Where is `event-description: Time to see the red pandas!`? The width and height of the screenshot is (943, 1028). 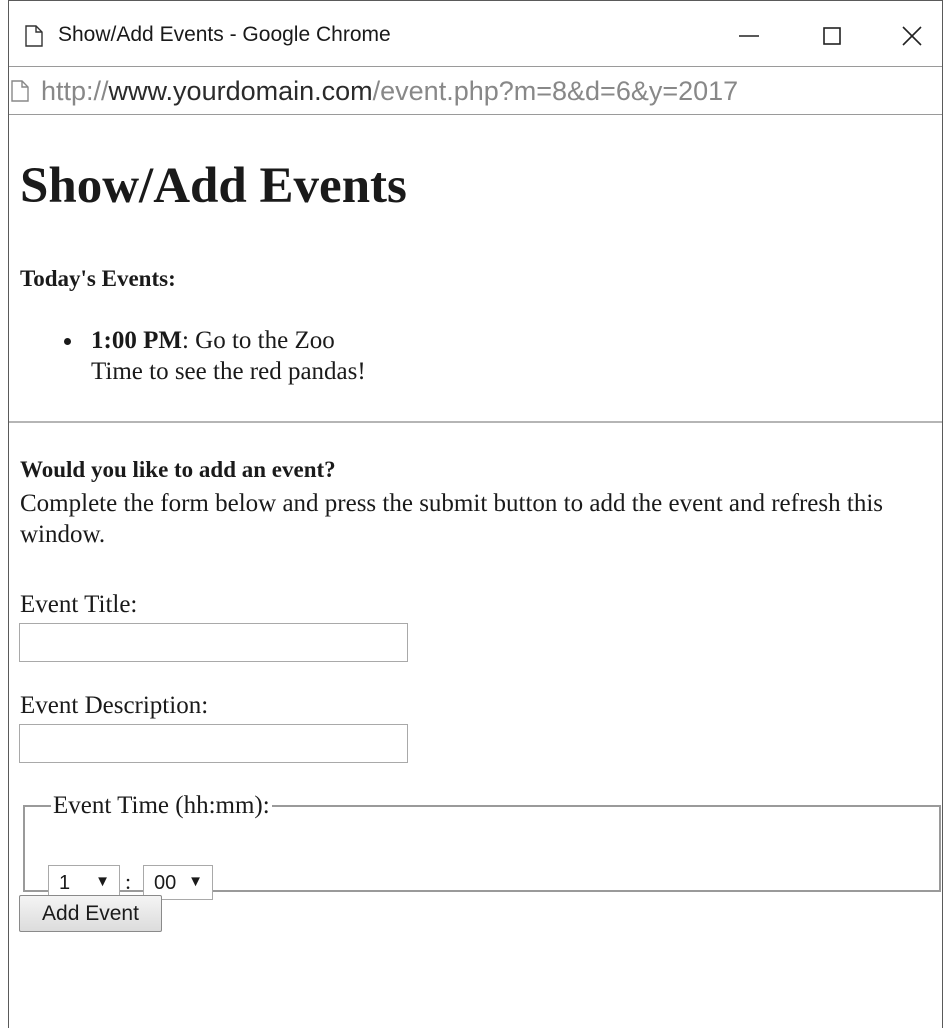 event-description: Time to see the red pandas! is located at coordinates (228, 371).